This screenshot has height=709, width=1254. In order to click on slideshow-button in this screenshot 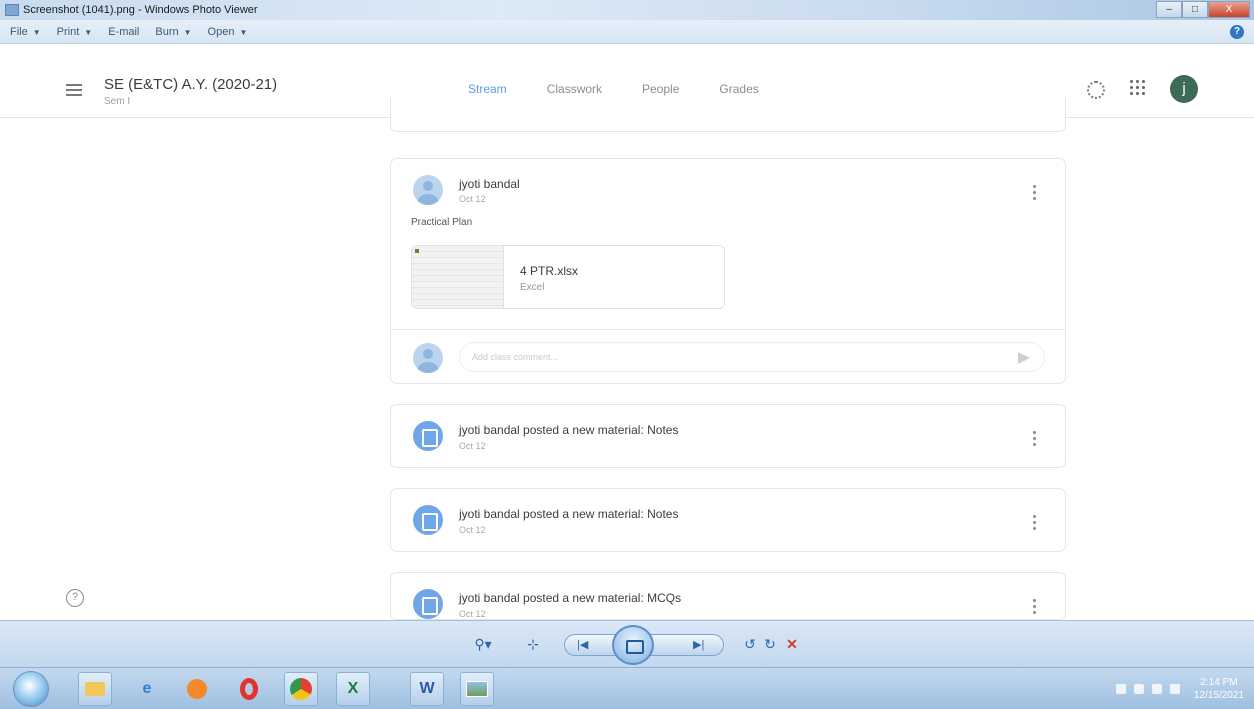, I will do `click(633, 645)`.